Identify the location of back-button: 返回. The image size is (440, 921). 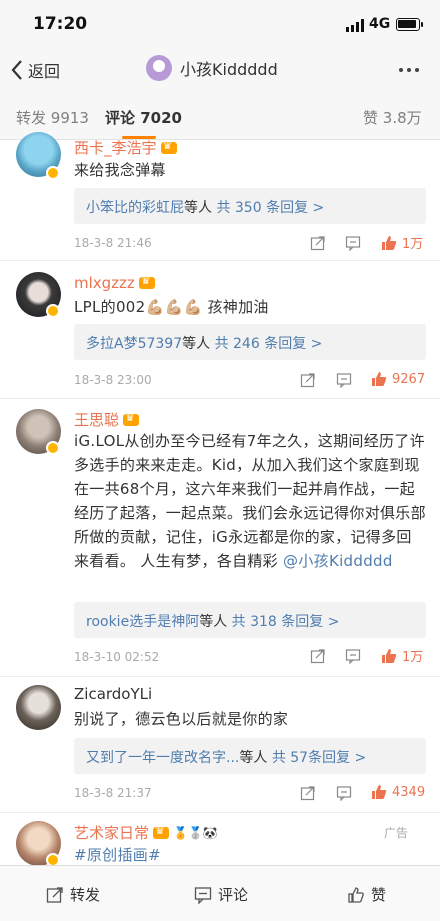
(35, 70).